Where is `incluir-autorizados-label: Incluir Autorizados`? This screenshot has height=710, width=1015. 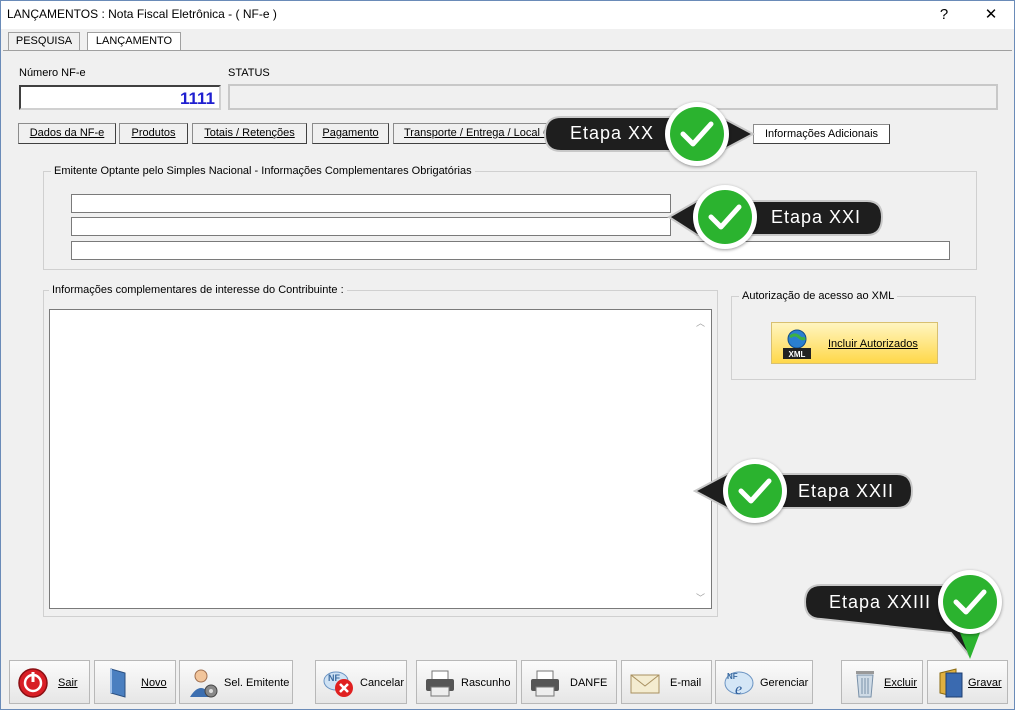
incluir-autorizados-label: Incluir Autorizados is located at coordinates (873, 344).